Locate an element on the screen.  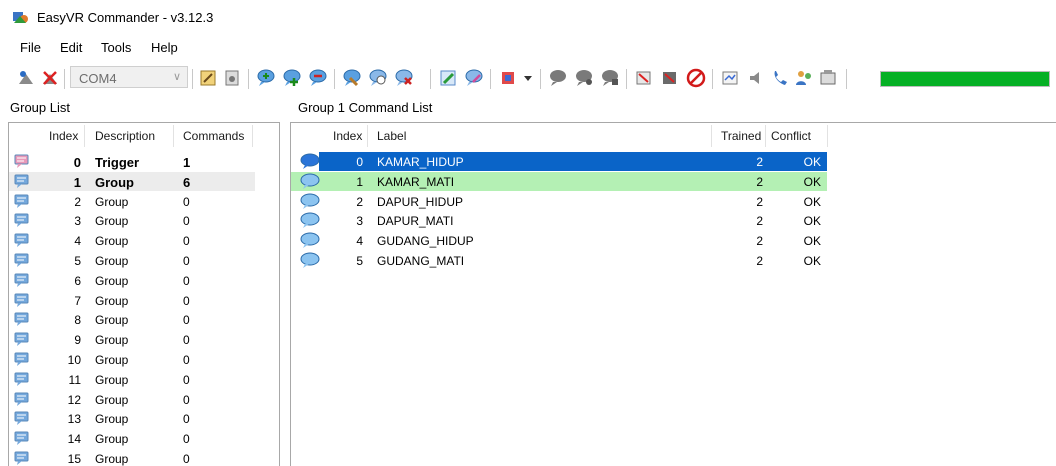
menu-tools: Tools is located at coordinates (116, 47).